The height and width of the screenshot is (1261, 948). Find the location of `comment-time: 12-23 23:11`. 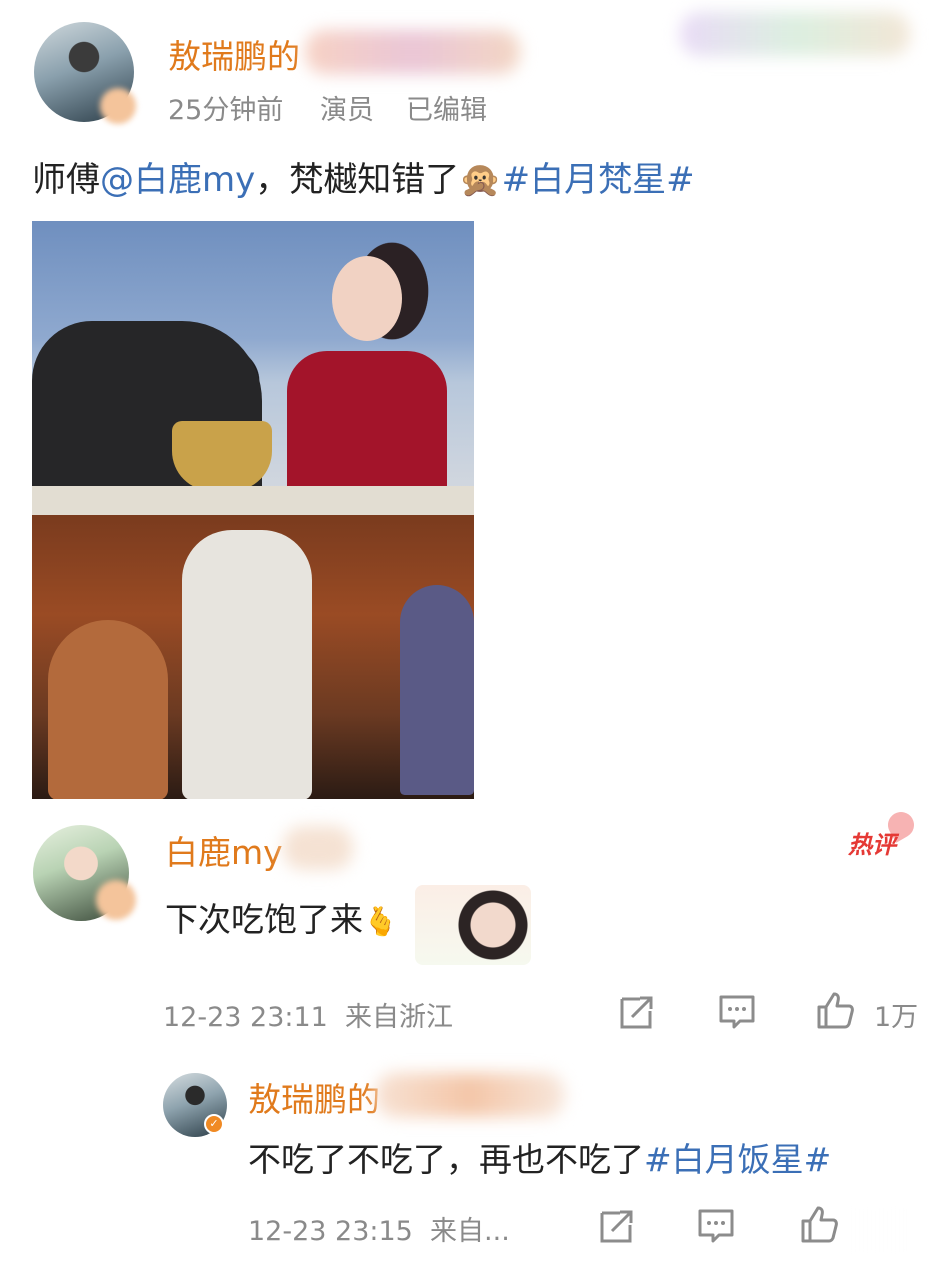

comment-time: 12-23 23:11 is located at coordinates (245, 1017).